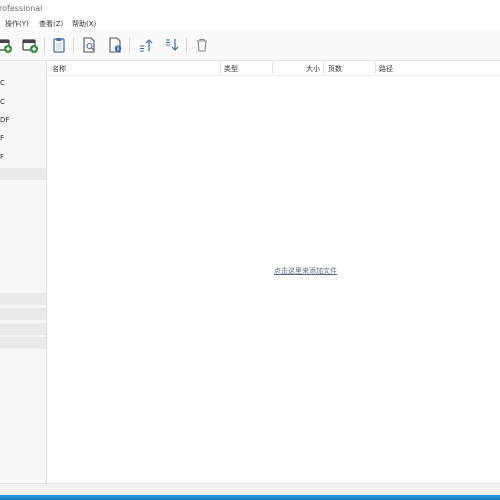  I want to click on menu-operation: 操作(Y), so click(17, 24).